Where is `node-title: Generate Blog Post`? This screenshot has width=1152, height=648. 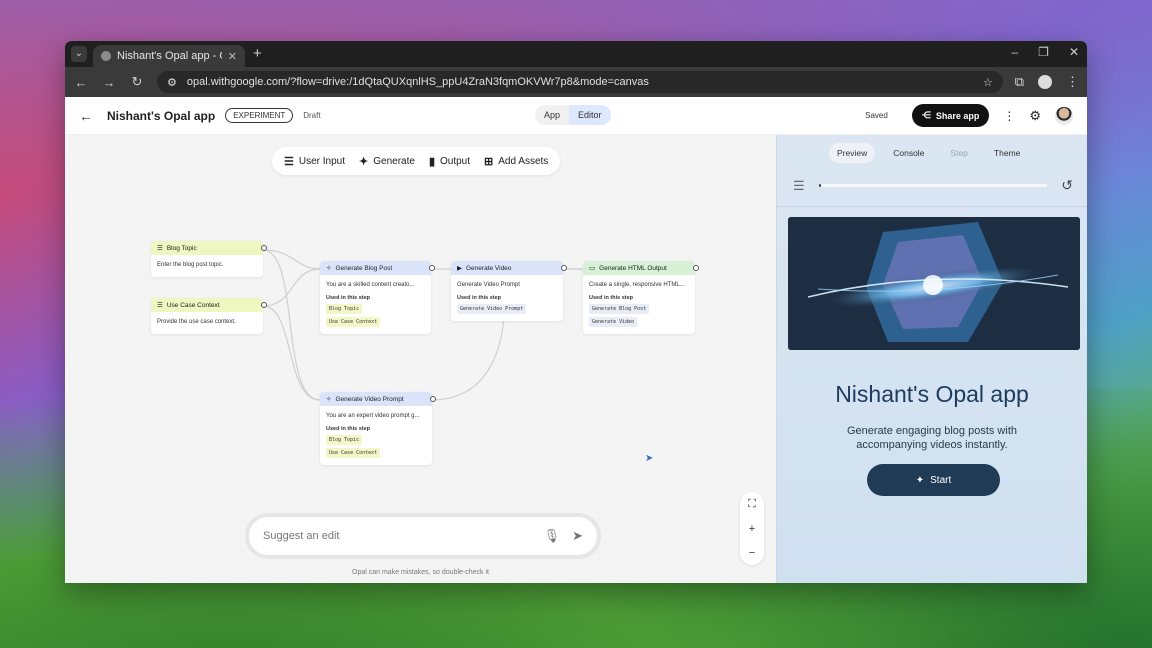 node-title: Generate Blog Post is located at coordinates (364, 268).